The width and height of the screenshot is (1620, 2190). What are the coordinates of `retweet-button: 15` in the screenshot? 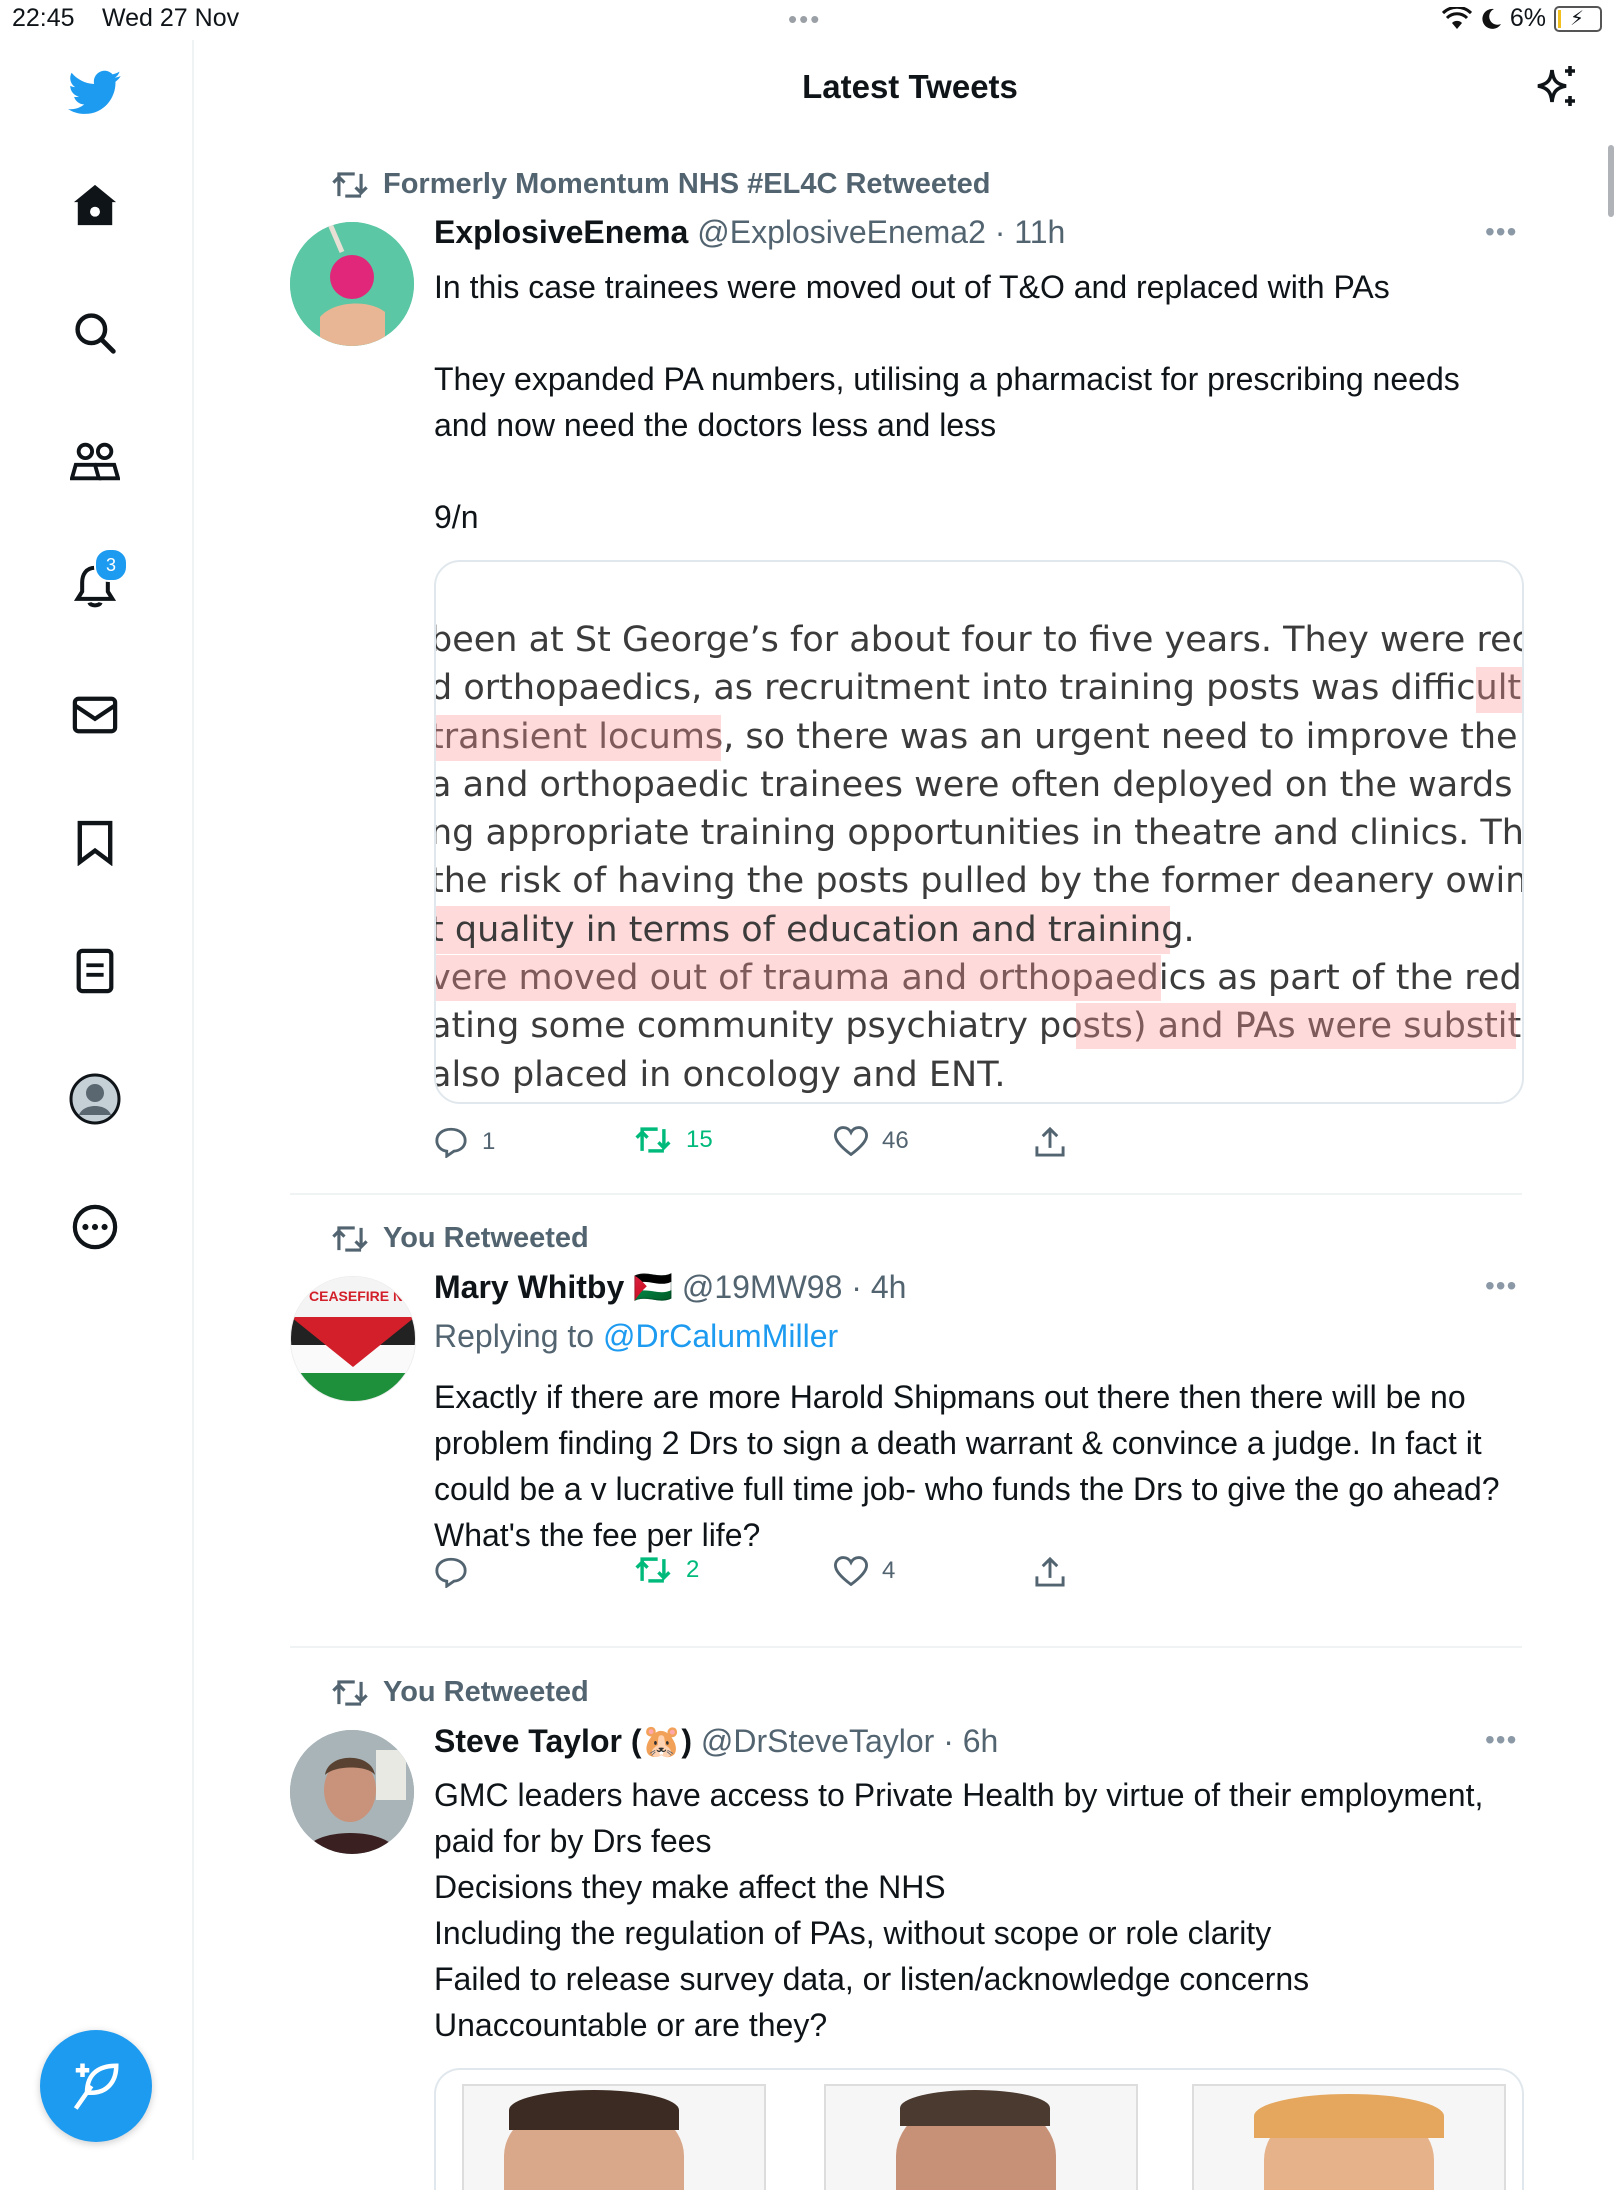 It's located at (673, 1140).